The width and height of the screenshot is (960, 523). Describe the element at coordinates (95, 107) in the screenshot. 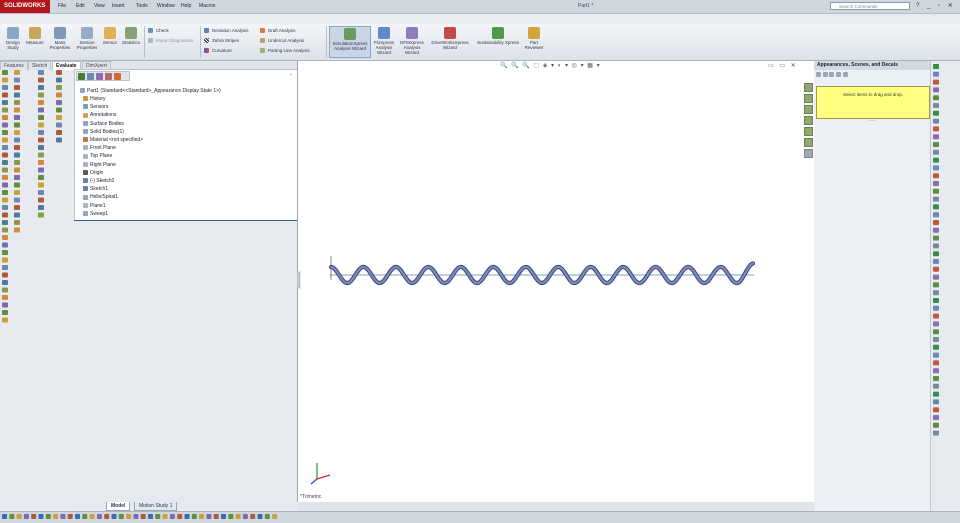

I see `tree-item: Sensors` at that location.